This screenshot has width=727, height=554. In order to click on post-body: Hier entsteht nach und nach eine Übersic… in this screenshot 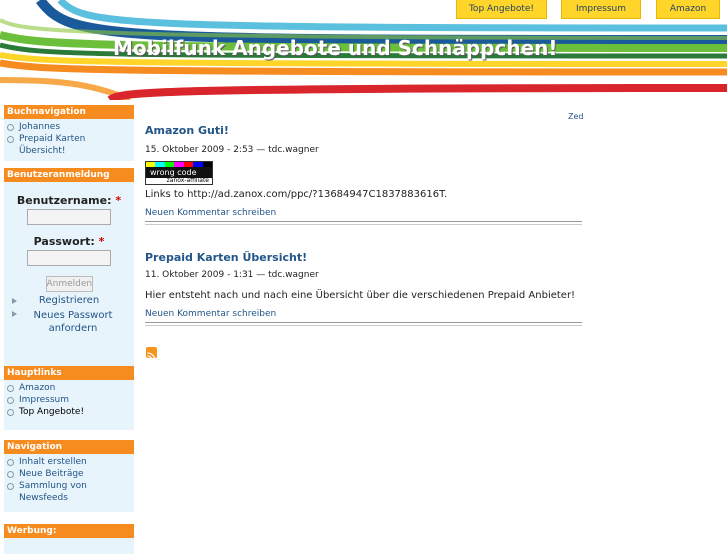, I will do `click(360, 295)`.